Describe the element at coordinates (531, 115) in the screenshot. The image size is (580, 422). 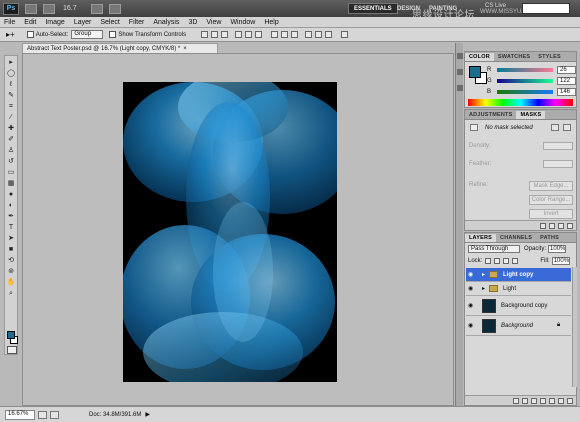
I see `tab-masks: MASKS` at that location.